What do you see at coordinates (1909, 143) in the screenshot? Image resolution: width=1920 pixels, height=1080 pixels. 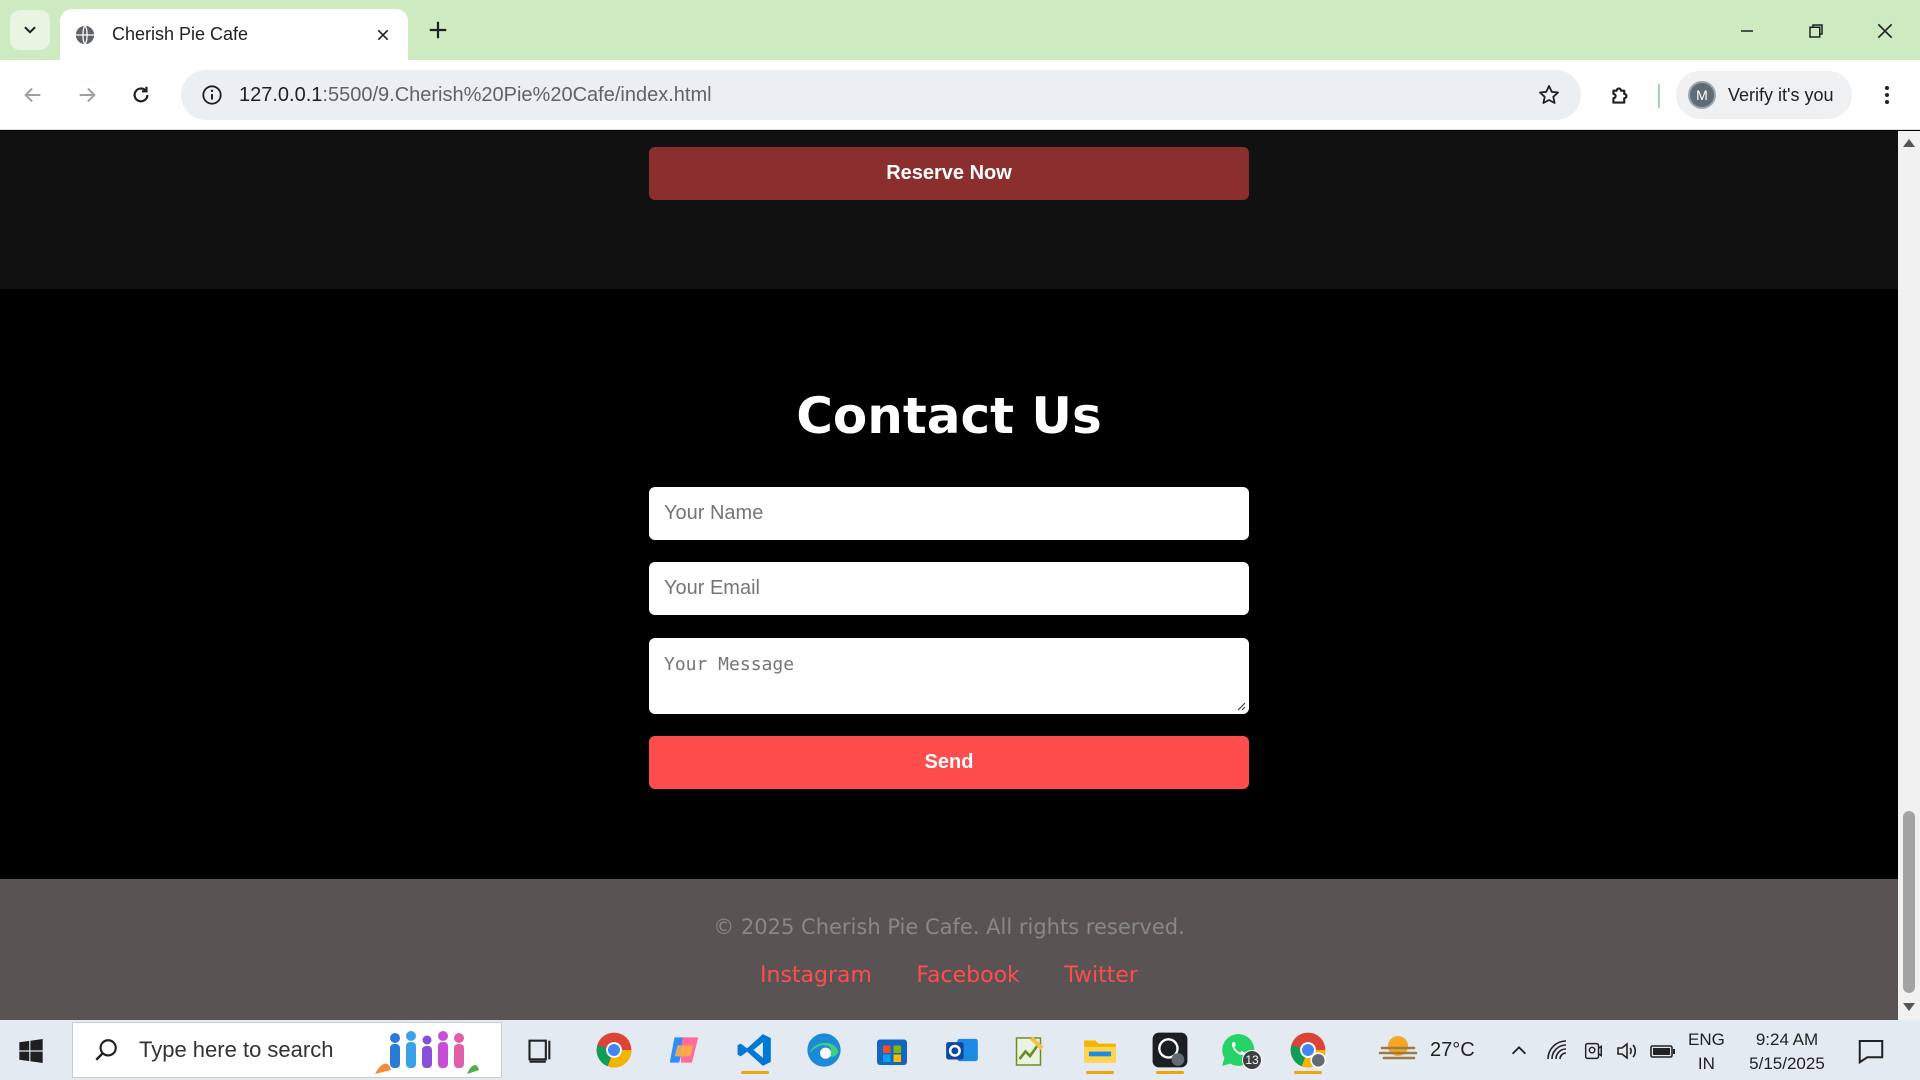 I see `scroll-up-arrow-icon` at bounding box center [1909, 143].